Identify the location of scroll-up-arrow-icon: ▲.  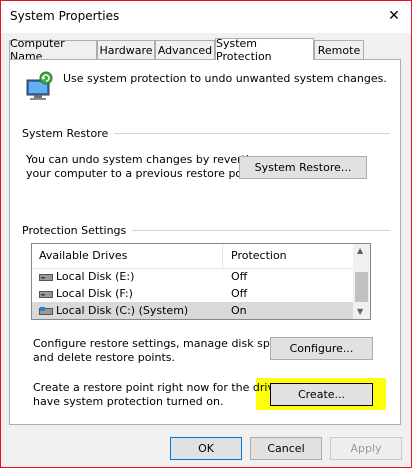
(360, 250).